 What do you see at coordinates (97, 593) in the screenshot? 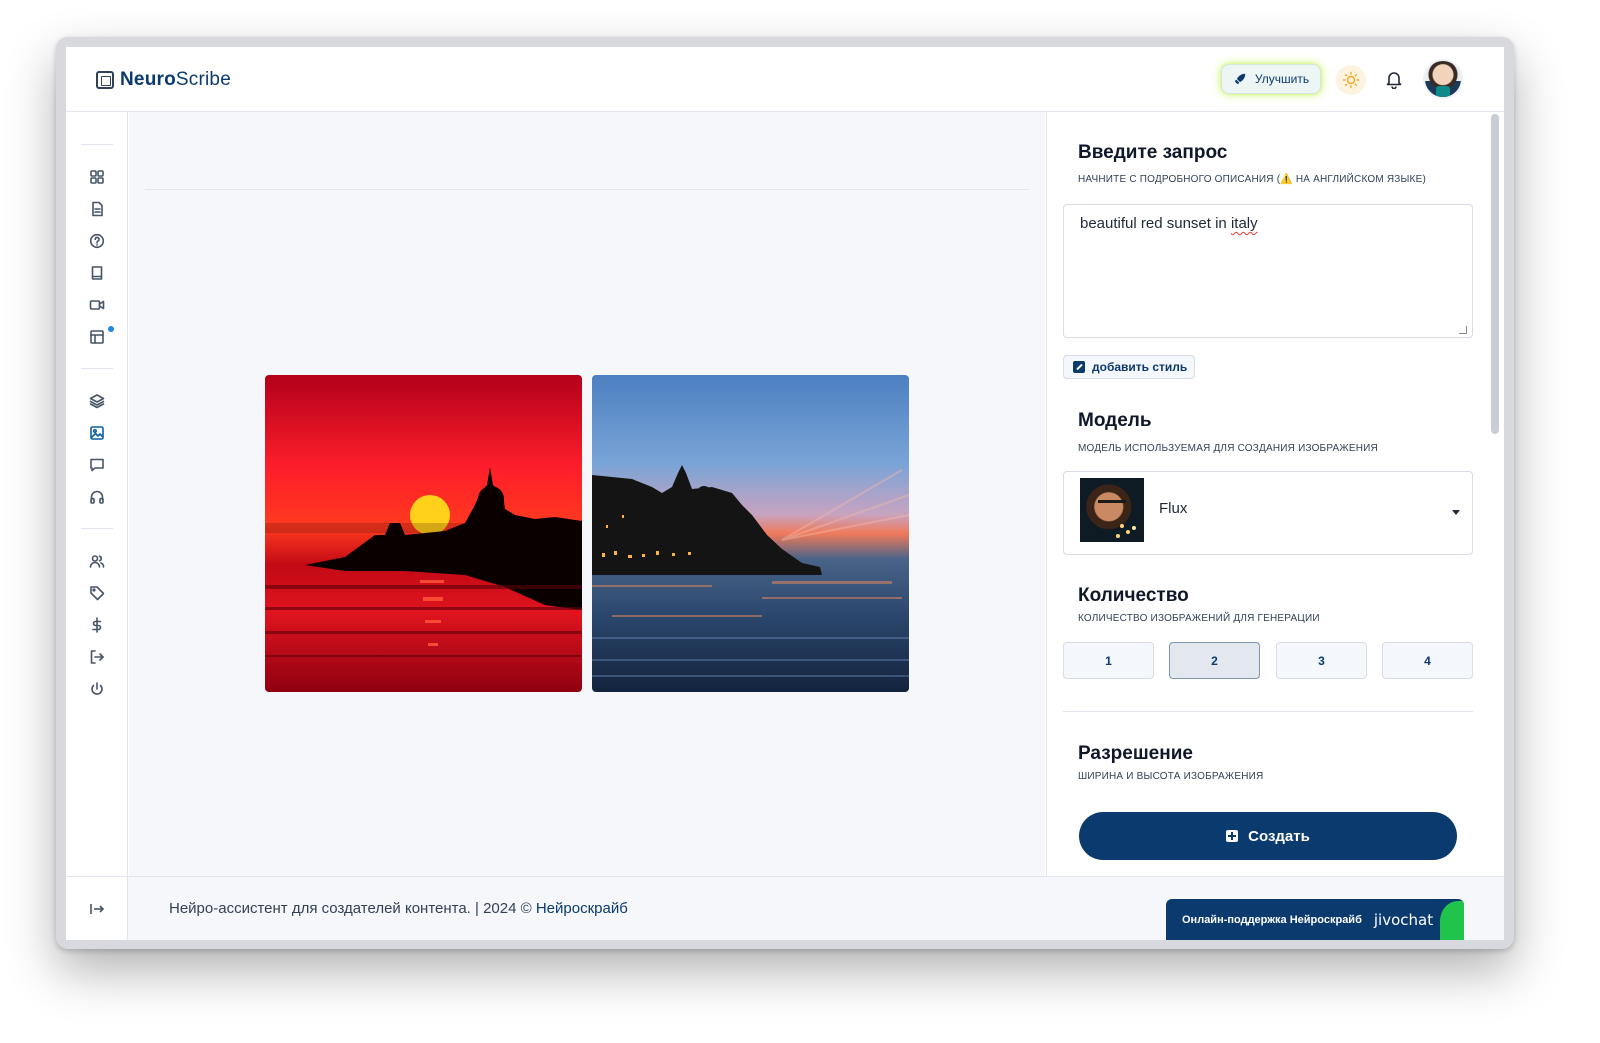
I see `tag-icon` at bounding box center [97, 593].